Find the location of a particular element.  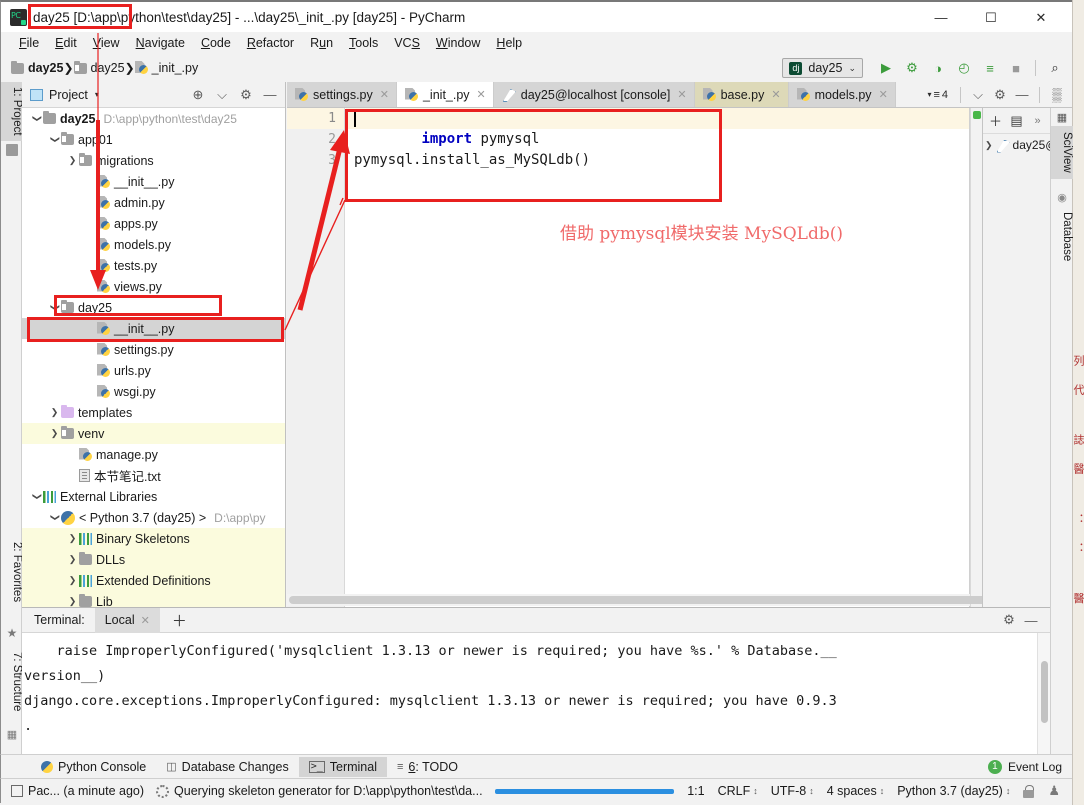

tree-row: DLLs is located at coordinates (153, 559).